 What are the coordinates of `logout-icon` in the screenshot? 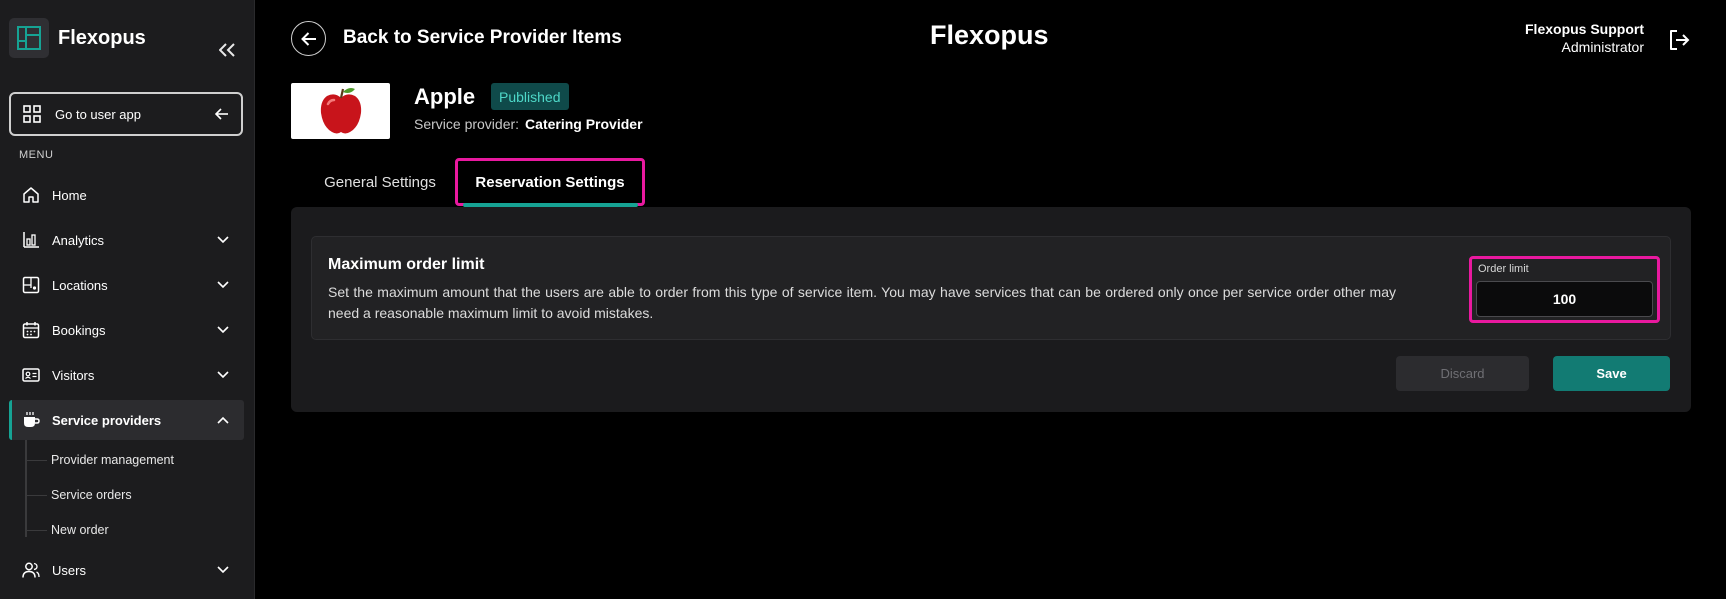 It's located at (1680, 40).